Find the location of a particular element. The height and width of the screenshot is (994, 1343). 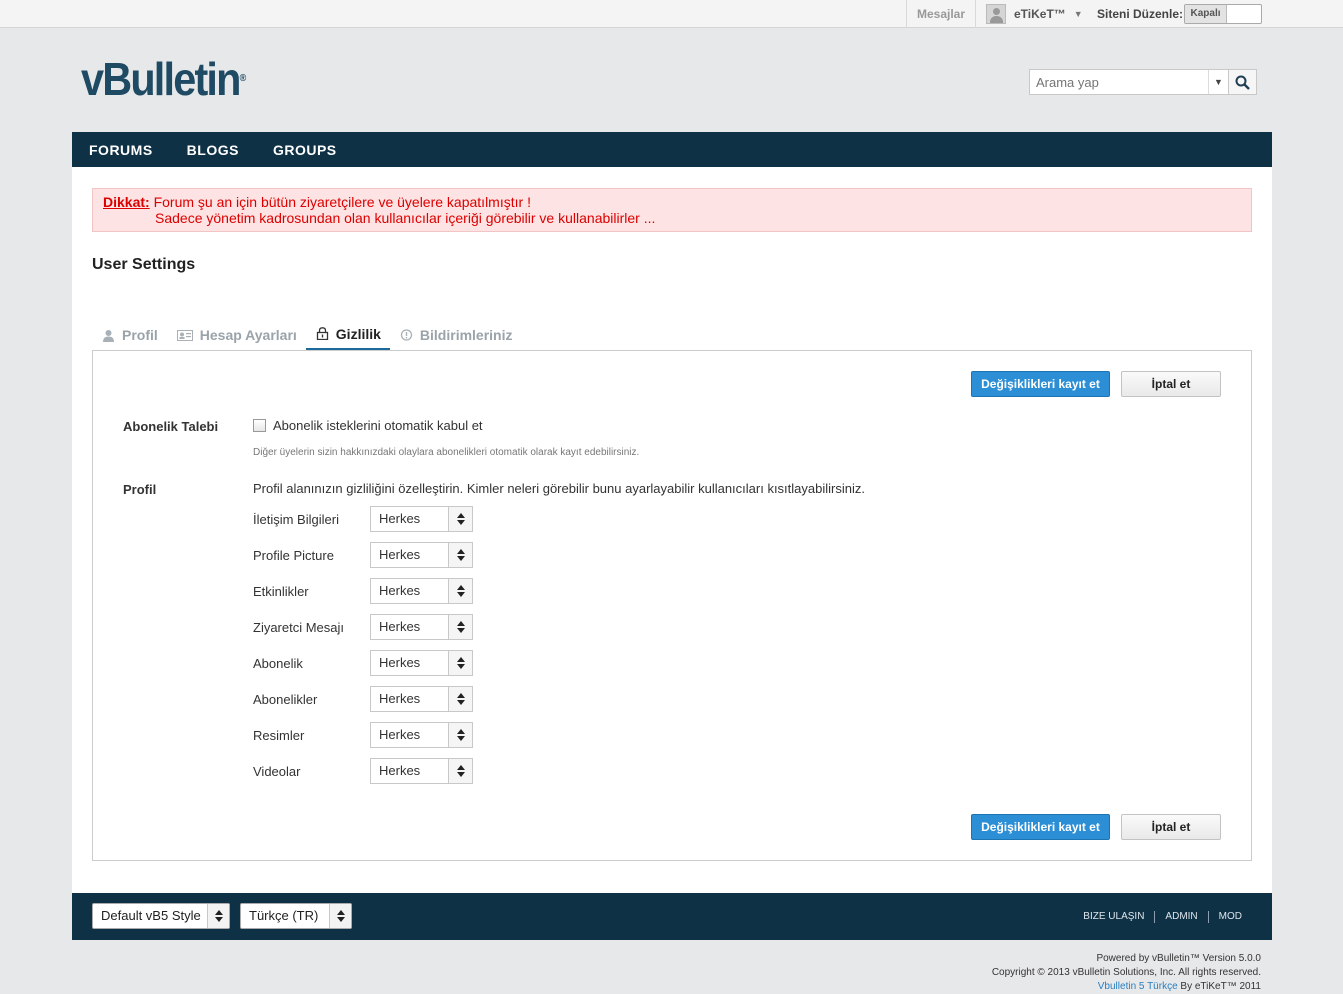

privacy-row-label: Etkinlikler is located at coordinates (281, 591).